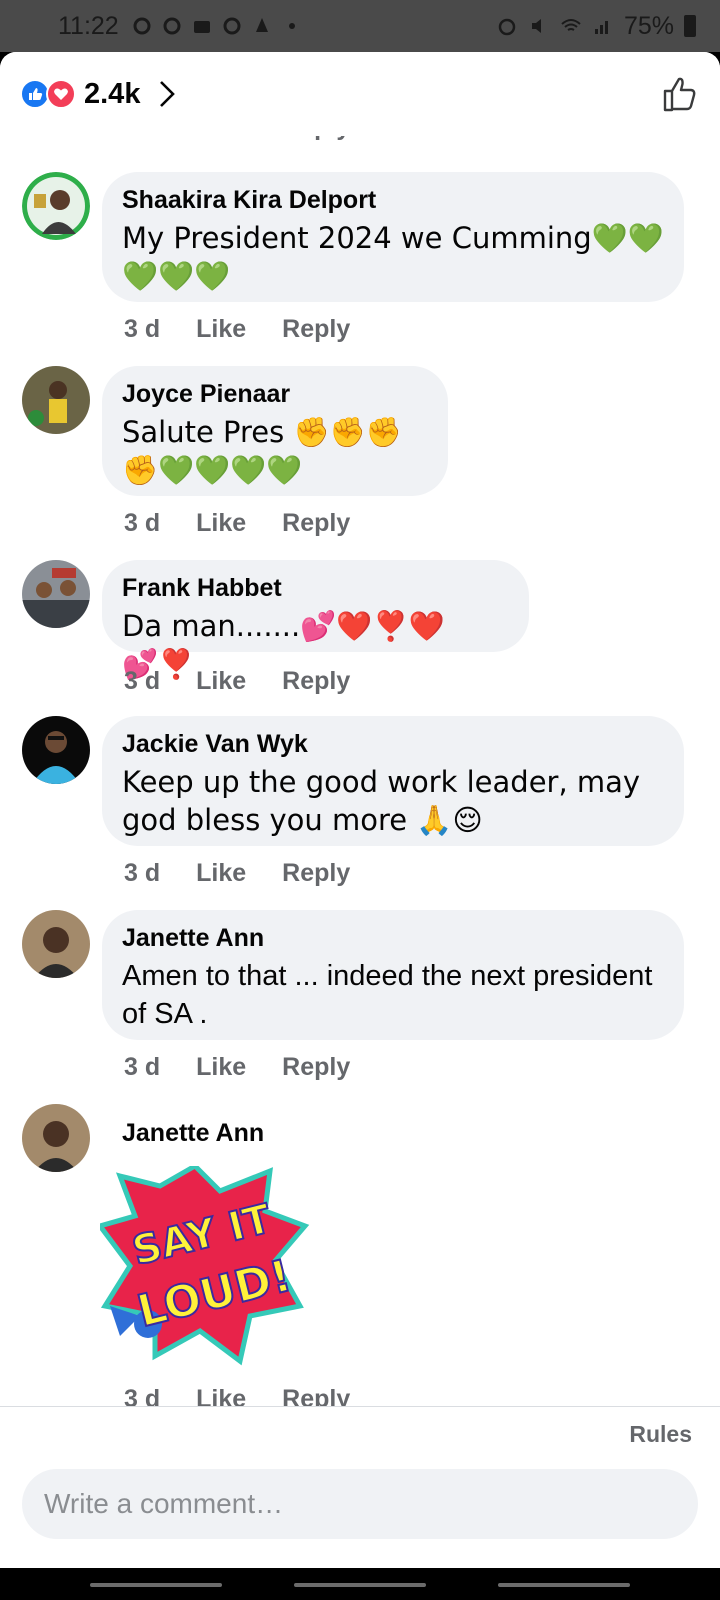 The height and width of the screenshot is (1600, 720). Describe the element at coordinates (168, 94) in the screenshot. I see `chevron-right-icon` at that location.